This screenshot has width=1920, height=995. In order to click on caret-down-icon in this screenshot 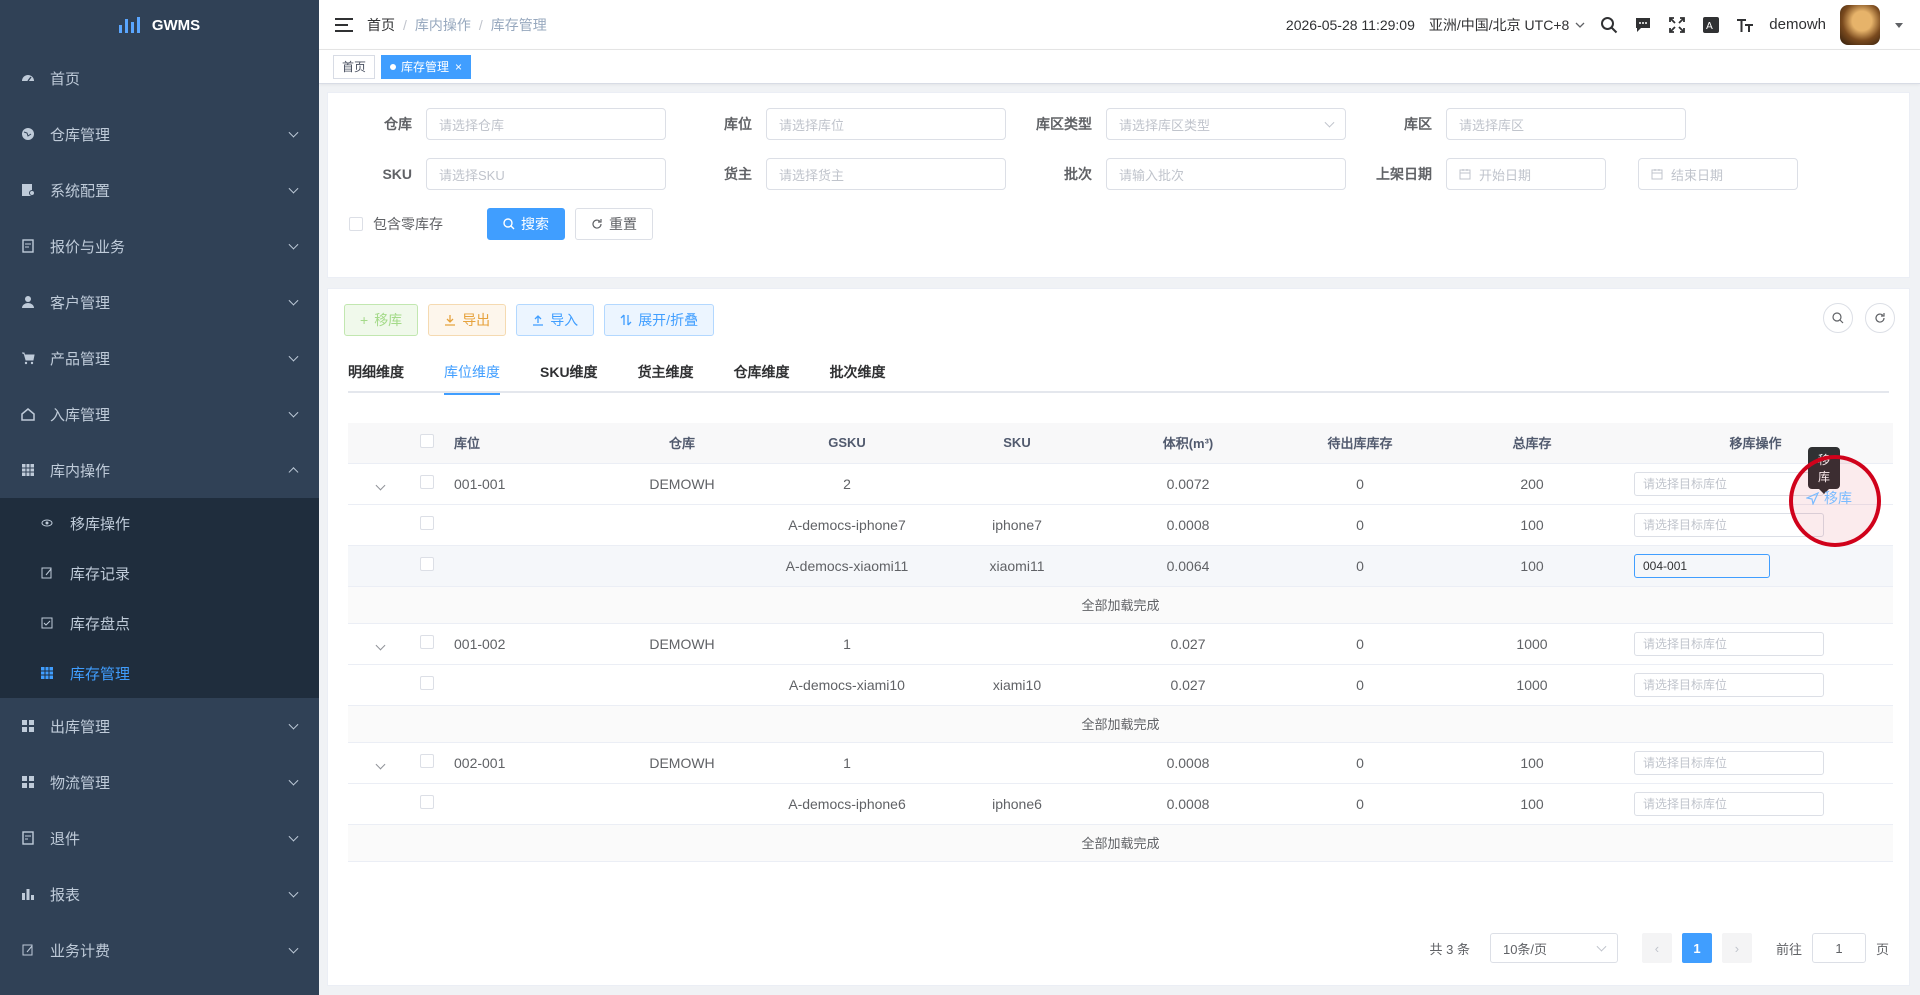, I will do `click(1899, 25)`.